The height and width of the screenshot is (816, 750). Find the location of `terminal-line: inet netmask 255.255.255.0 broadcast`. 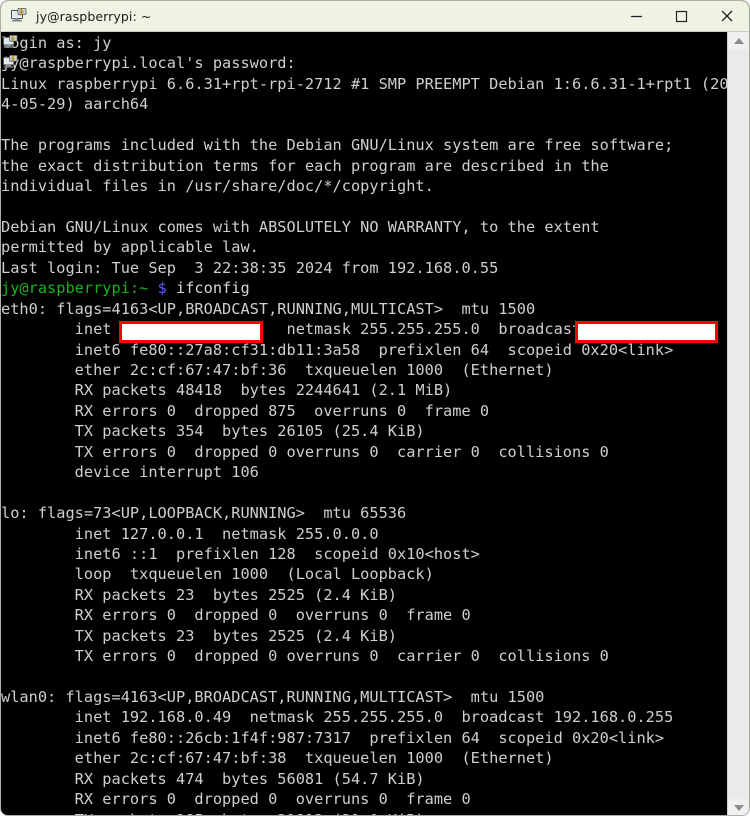

terminal-line: inet netmask 255.255.255.0 broadcast is located at coordinates (365, 331).